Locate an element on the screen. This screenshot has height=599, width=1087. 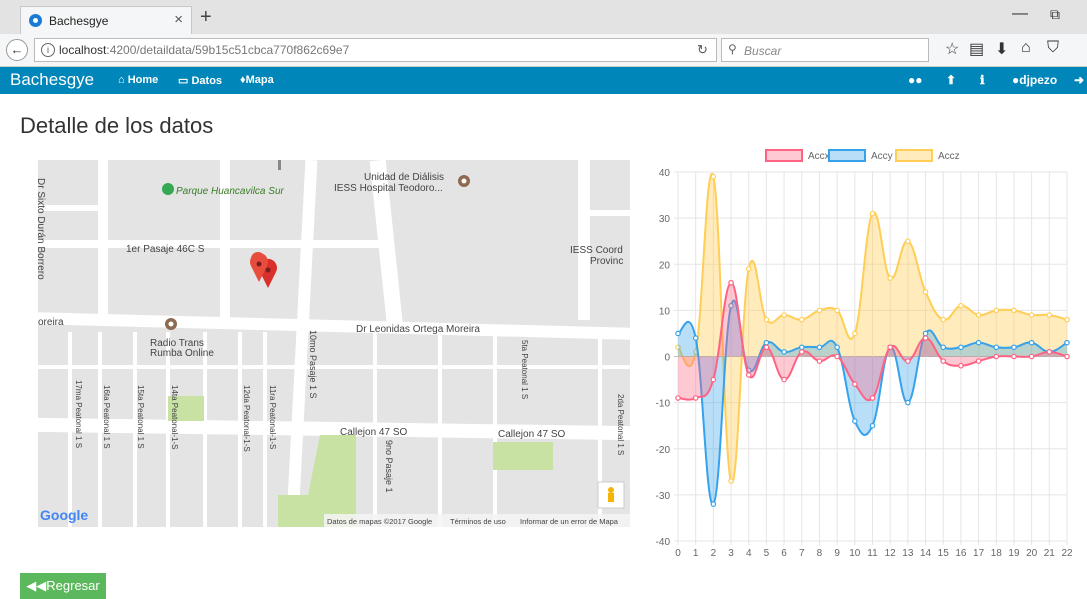
browser-tab: Bachesgye × is located at coordinates (106, 20).